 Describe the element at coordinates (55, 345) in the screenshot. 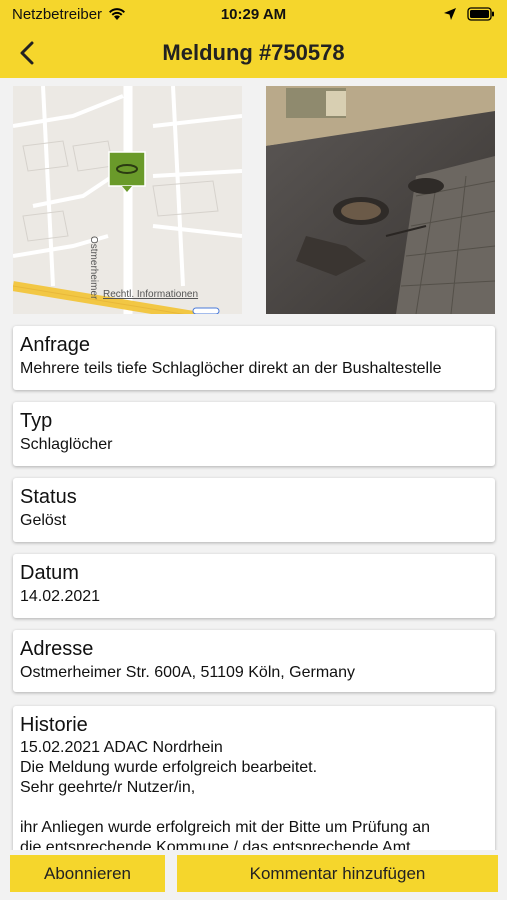

I see `anfrage-label: Anfrage` at that location.